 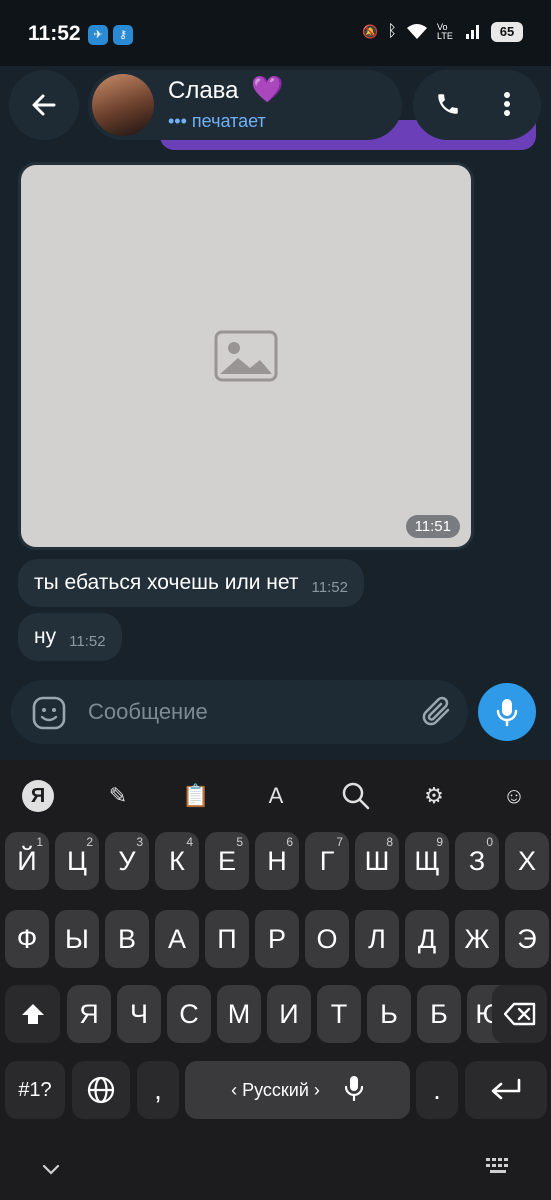 I want to click on search-icon, so click(x=356, y=796).